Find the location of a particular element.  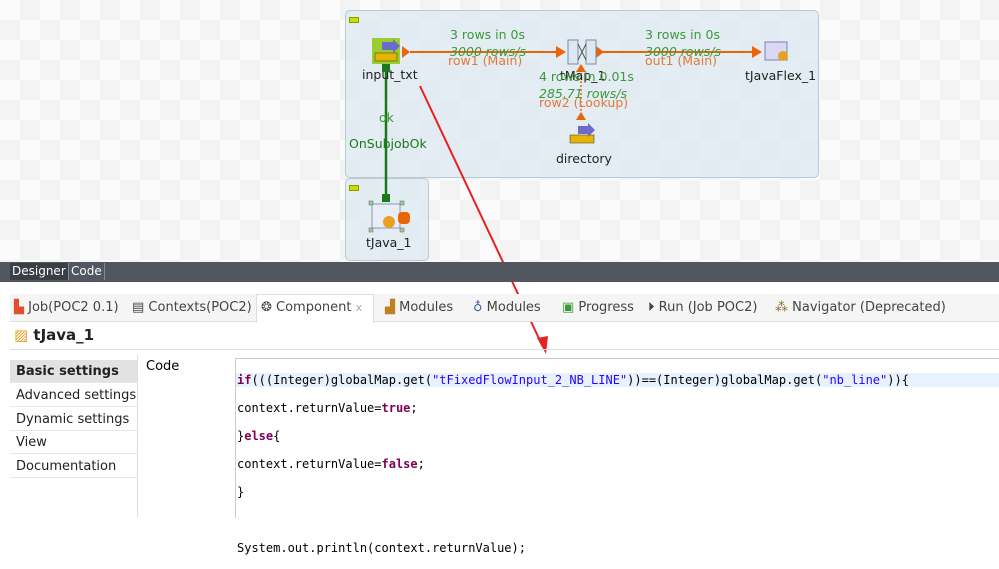

tmap-icon is located at coordinates (582, 52).